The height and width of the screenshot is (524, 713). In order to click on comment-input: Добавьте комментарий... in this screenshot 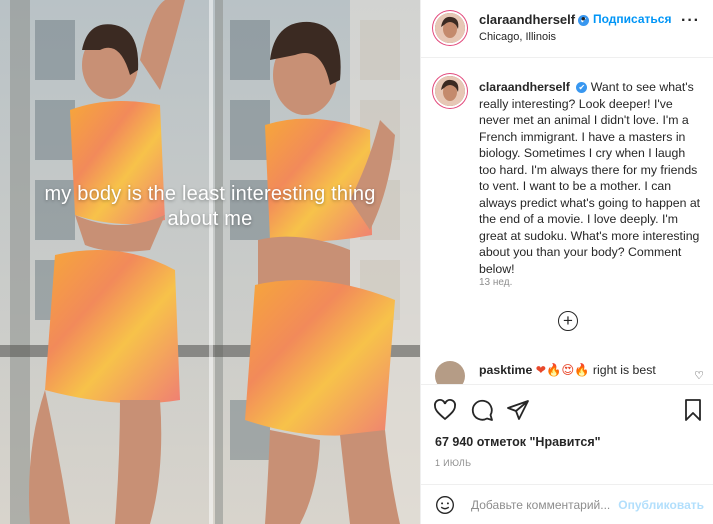, I will do `click(540, 505)`.